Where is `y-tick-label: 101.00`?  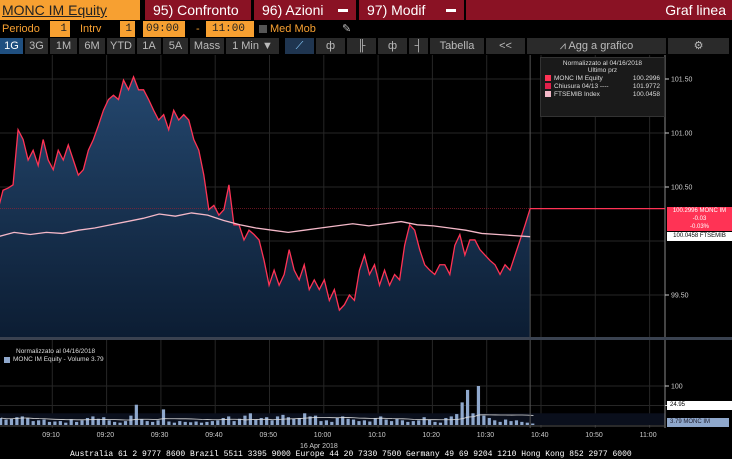 y-tick-label: 101.00 is located at coordinates (682, 134).